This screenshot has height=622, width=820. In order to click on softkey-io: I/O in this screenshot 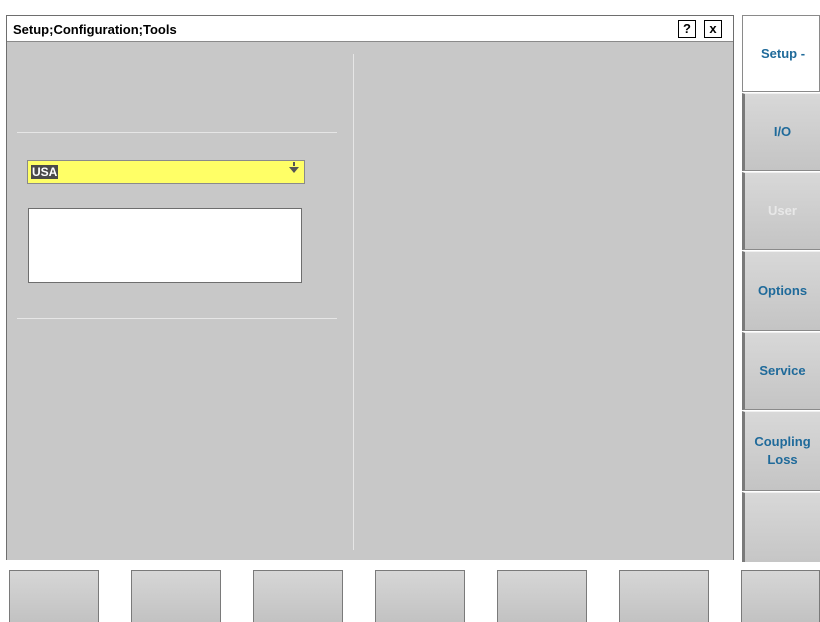, I will do `click(781, 132)`.